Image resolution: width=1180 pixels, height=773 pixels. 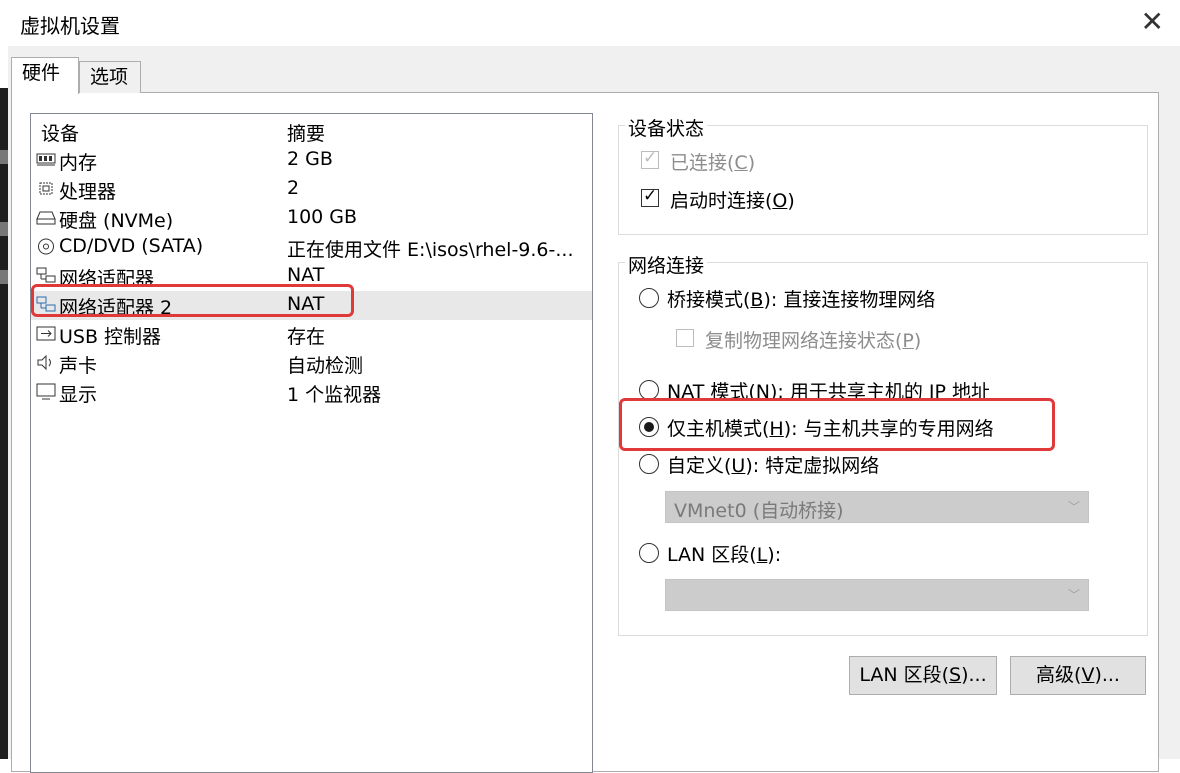 I want to click on device-row-usb-controller: USB 控制器 存在, so click(x=311, y=334).